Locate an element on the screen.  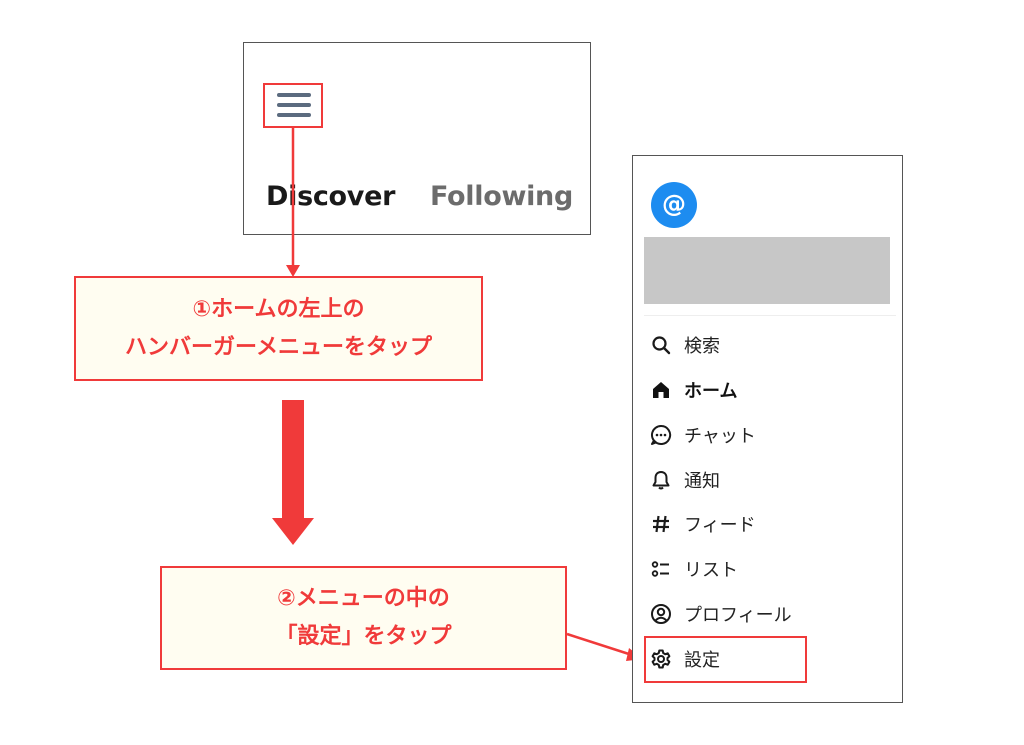
menu-item-label: 通知 is located at coordinates (702, 481).